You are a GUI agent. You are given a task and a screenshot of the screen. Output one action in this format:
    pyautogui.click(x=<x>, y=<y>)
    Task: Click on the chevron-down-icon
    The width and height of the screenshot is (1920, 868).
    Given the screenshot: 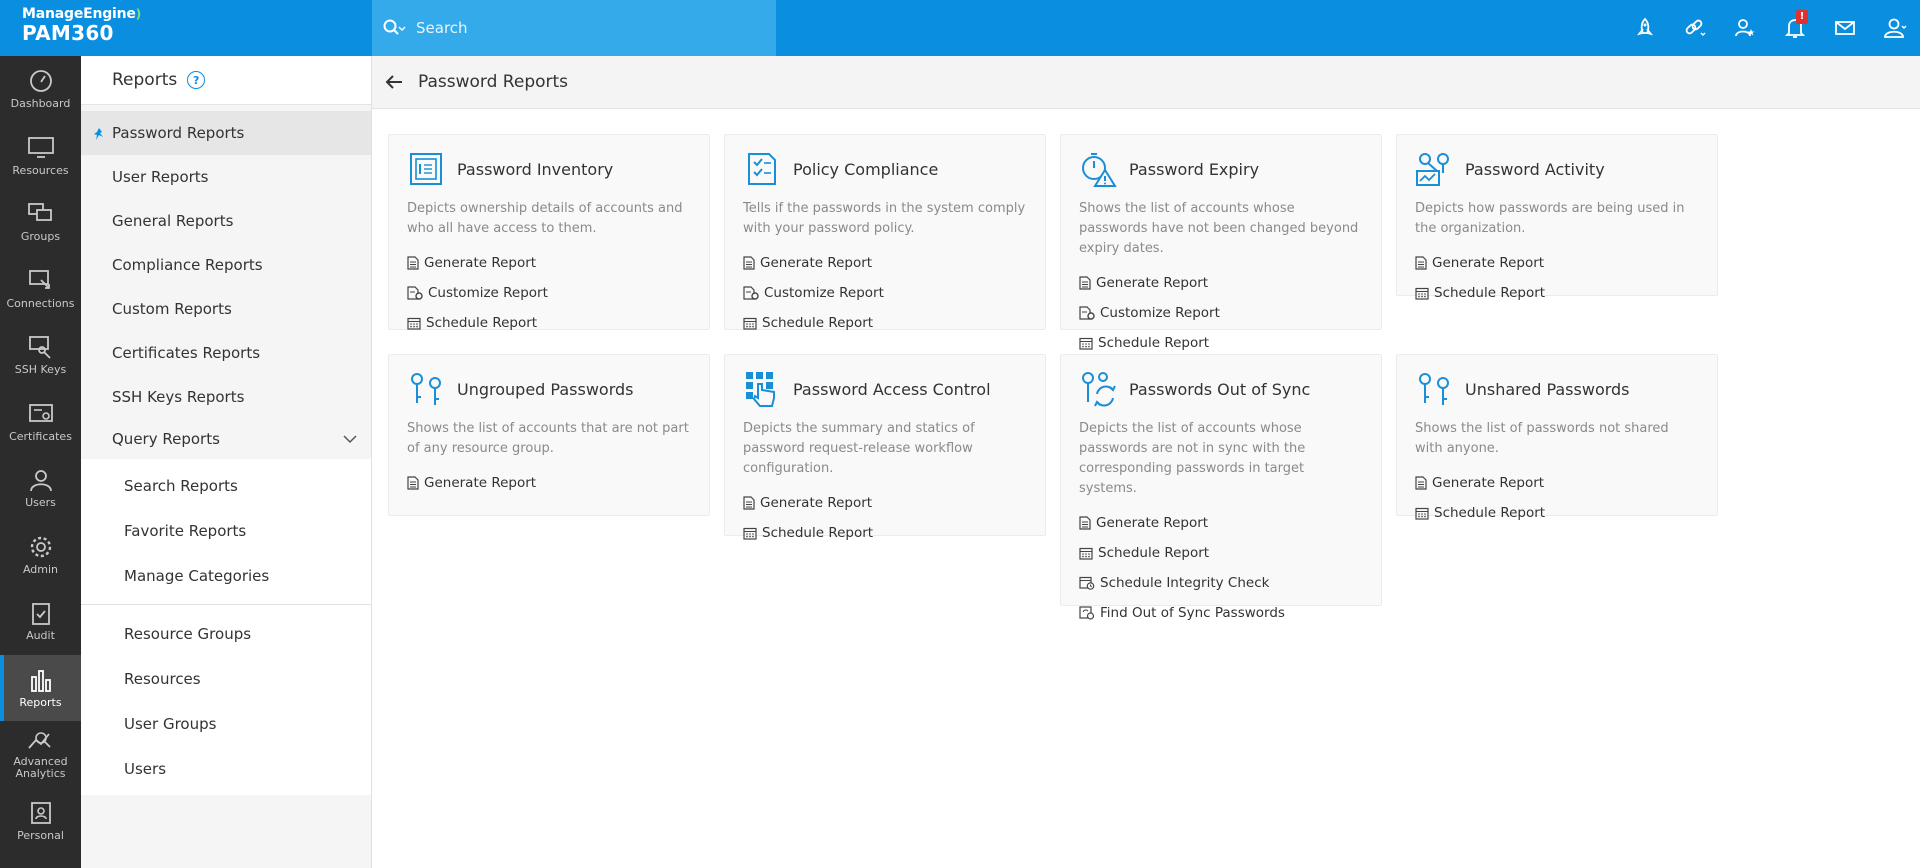 What is the action you would take?
    pyautogui.click(x=350, y=439)
    